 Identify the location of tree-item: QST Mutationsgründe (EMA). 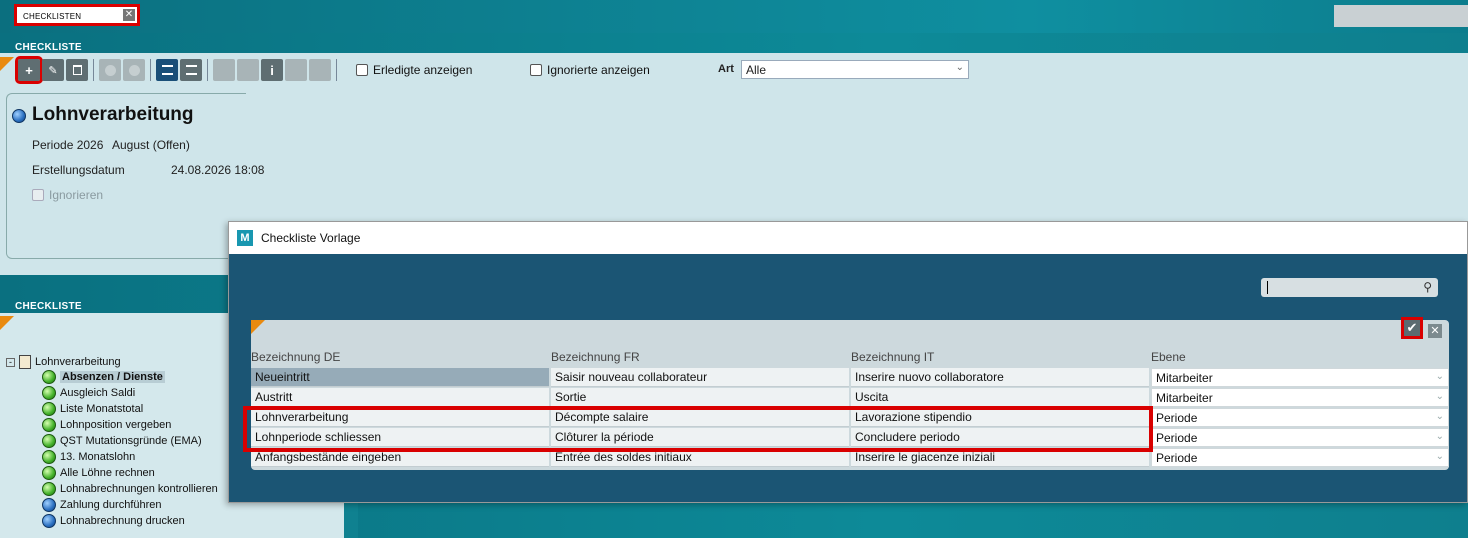
(122, 441).